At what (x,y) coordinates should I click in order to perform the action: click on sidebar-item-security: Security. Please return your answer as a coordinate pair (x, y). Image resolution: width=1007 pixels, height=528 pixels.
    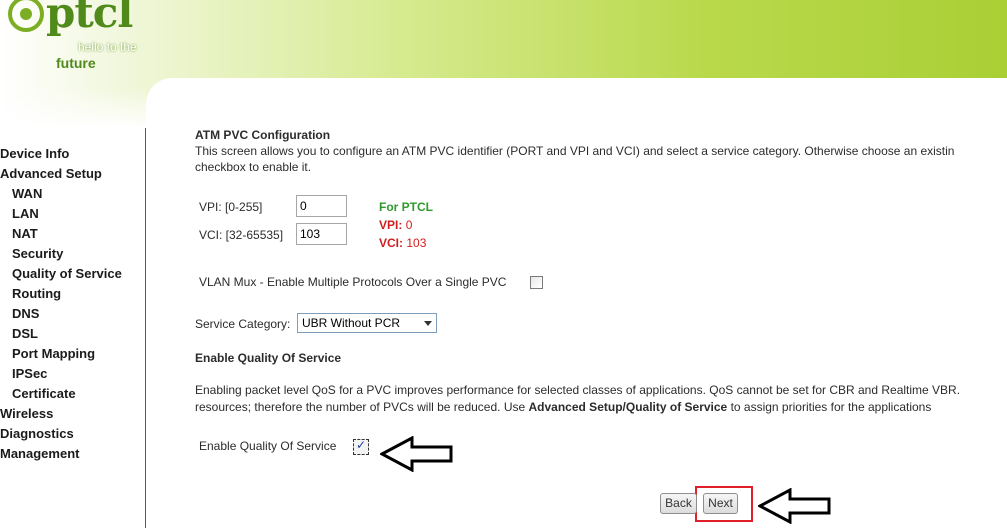
    Looking at the image, I should click on (37, 253).